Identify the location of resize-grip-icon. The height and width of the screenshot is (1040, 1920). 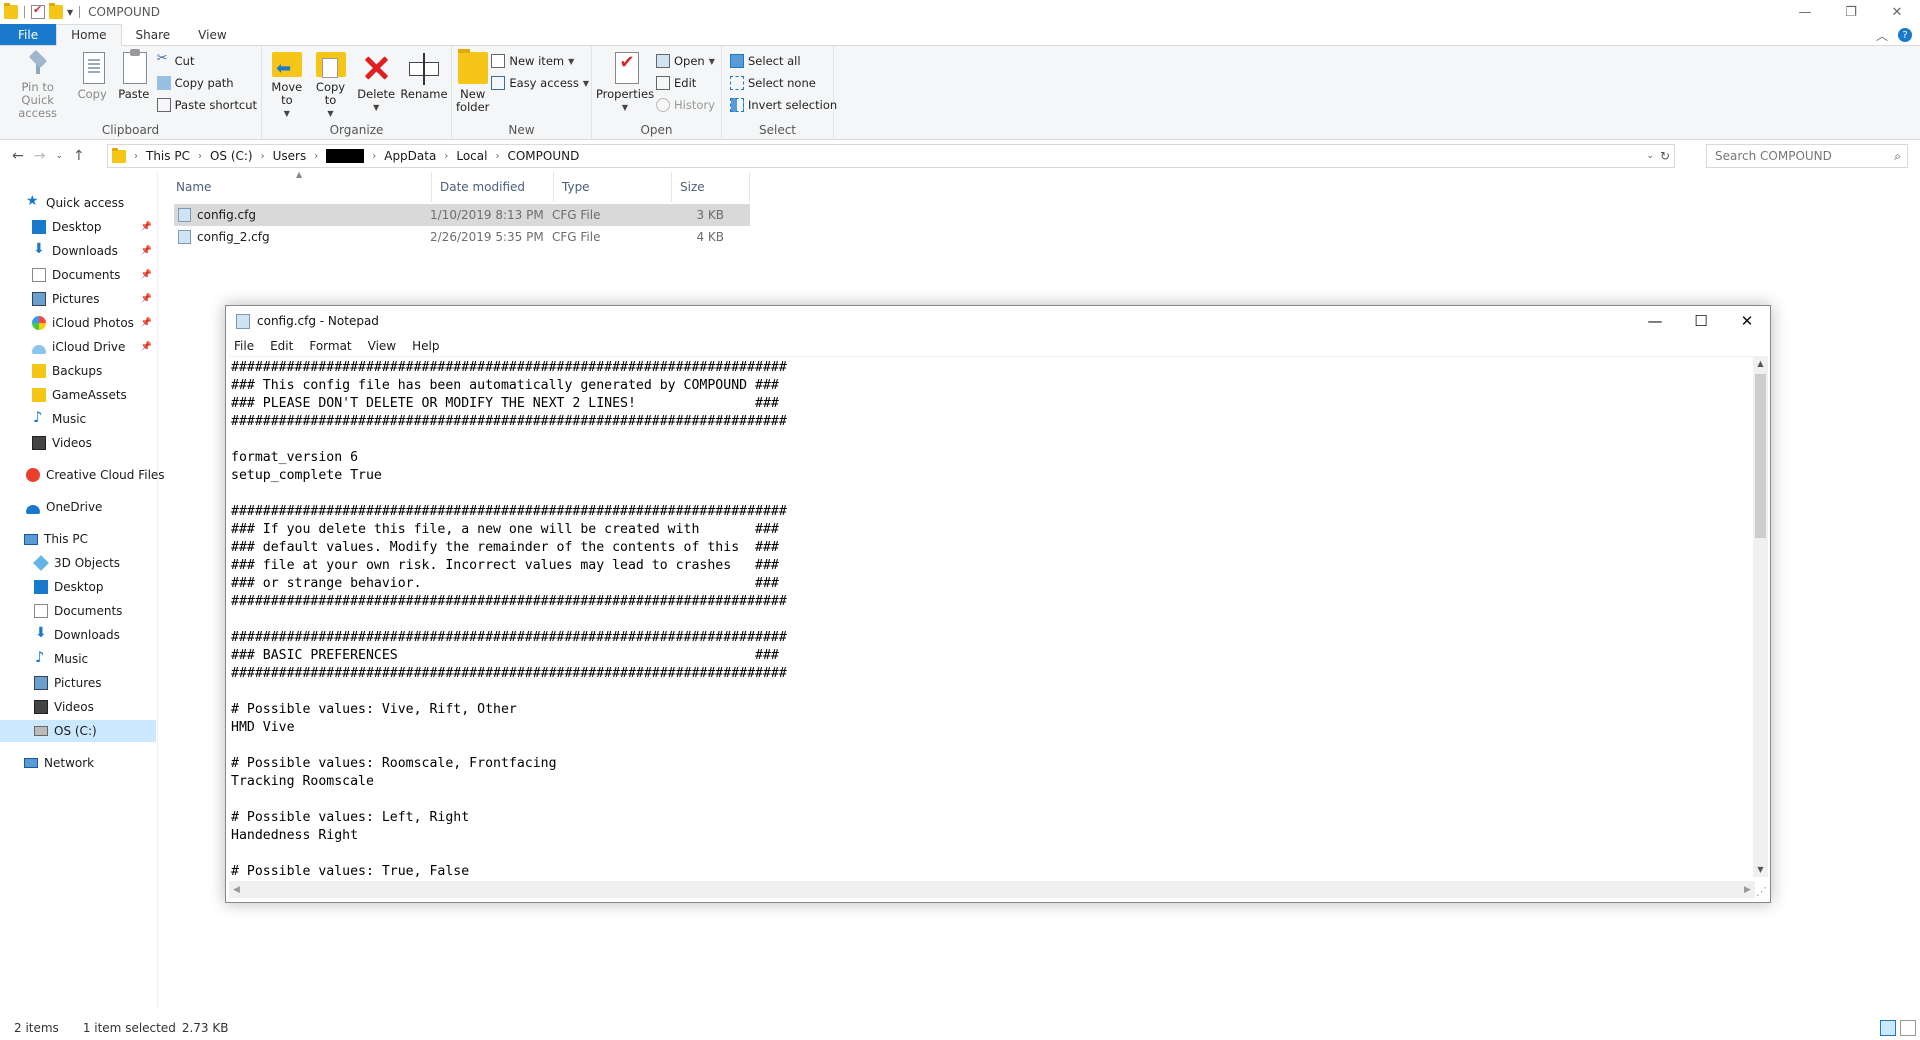
(1760, 891).